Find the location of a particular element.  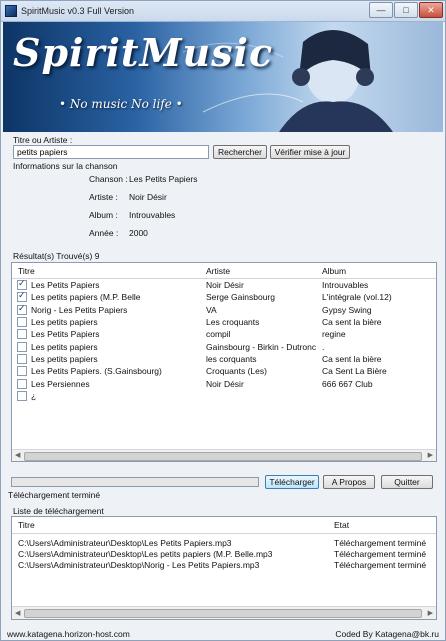

search-label: Titre ou Artiste : is located at coordinates (43, 140).